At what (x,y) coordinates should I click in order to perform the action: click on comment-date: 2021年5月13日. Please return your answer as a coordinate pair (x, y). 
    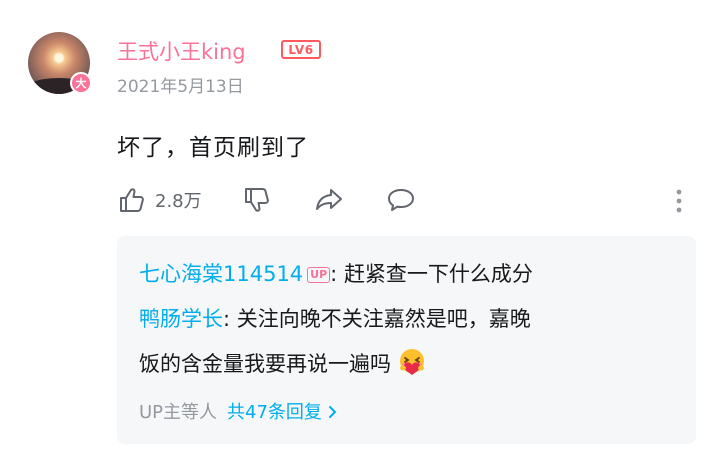
    Looking at the image, I should click on (180, 87).